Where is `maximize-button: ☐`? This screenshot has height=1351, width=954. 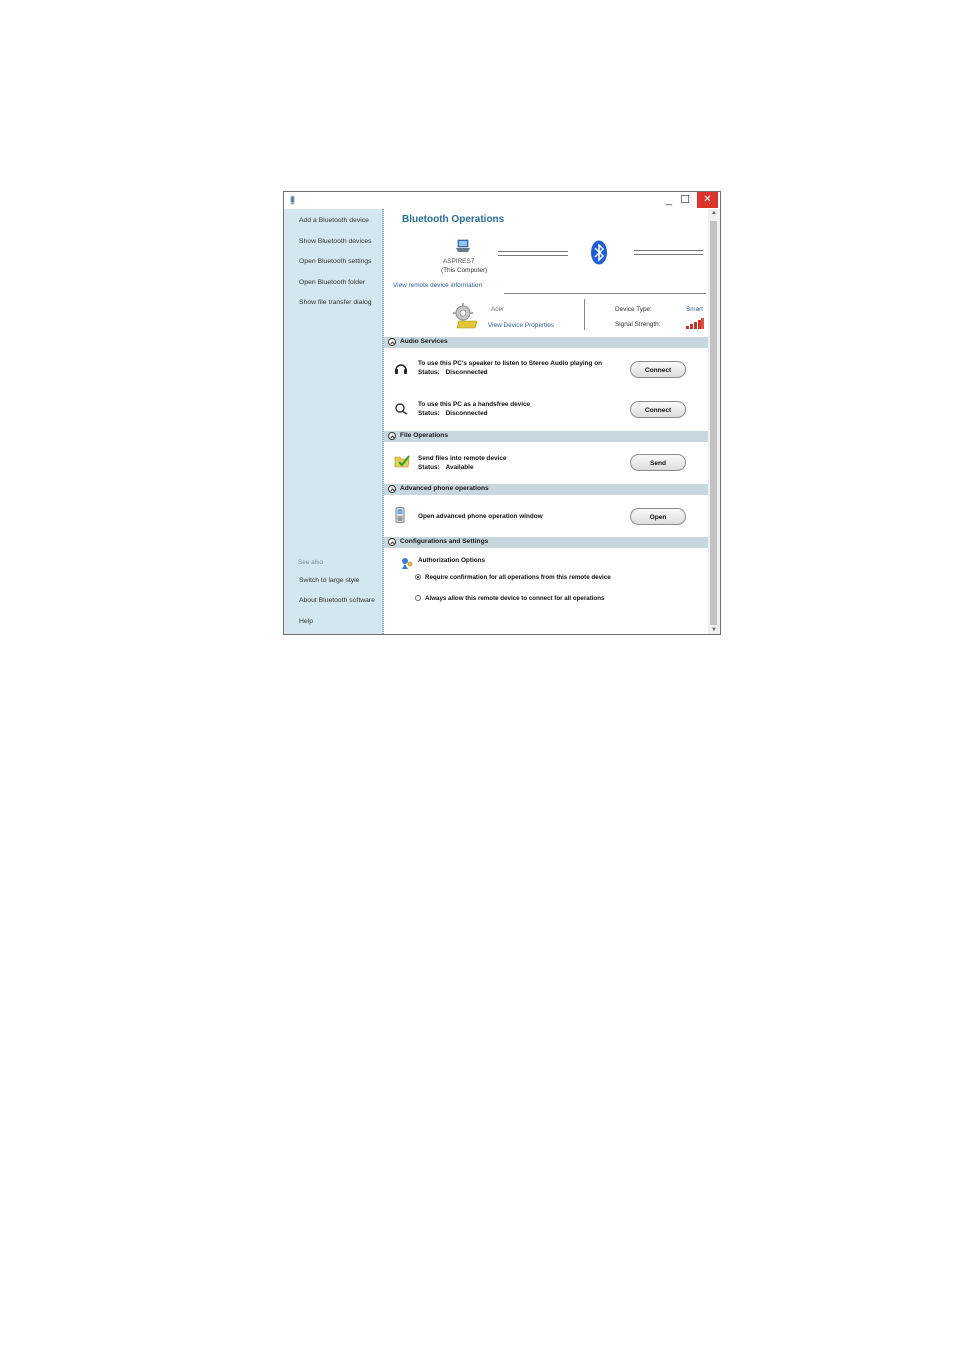
maximize-button: ☐ is located at coordinates (685, 200).